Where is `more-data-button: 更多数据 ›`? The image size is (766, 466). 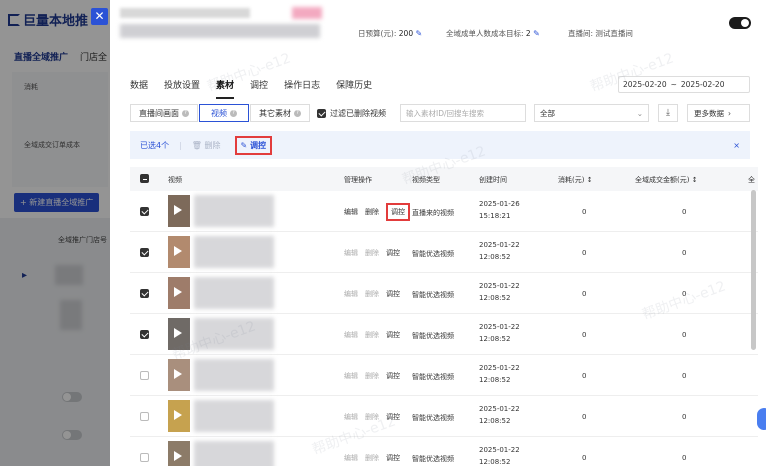
more-data-button: 更多数据 › is located at coordinates (718, 113).